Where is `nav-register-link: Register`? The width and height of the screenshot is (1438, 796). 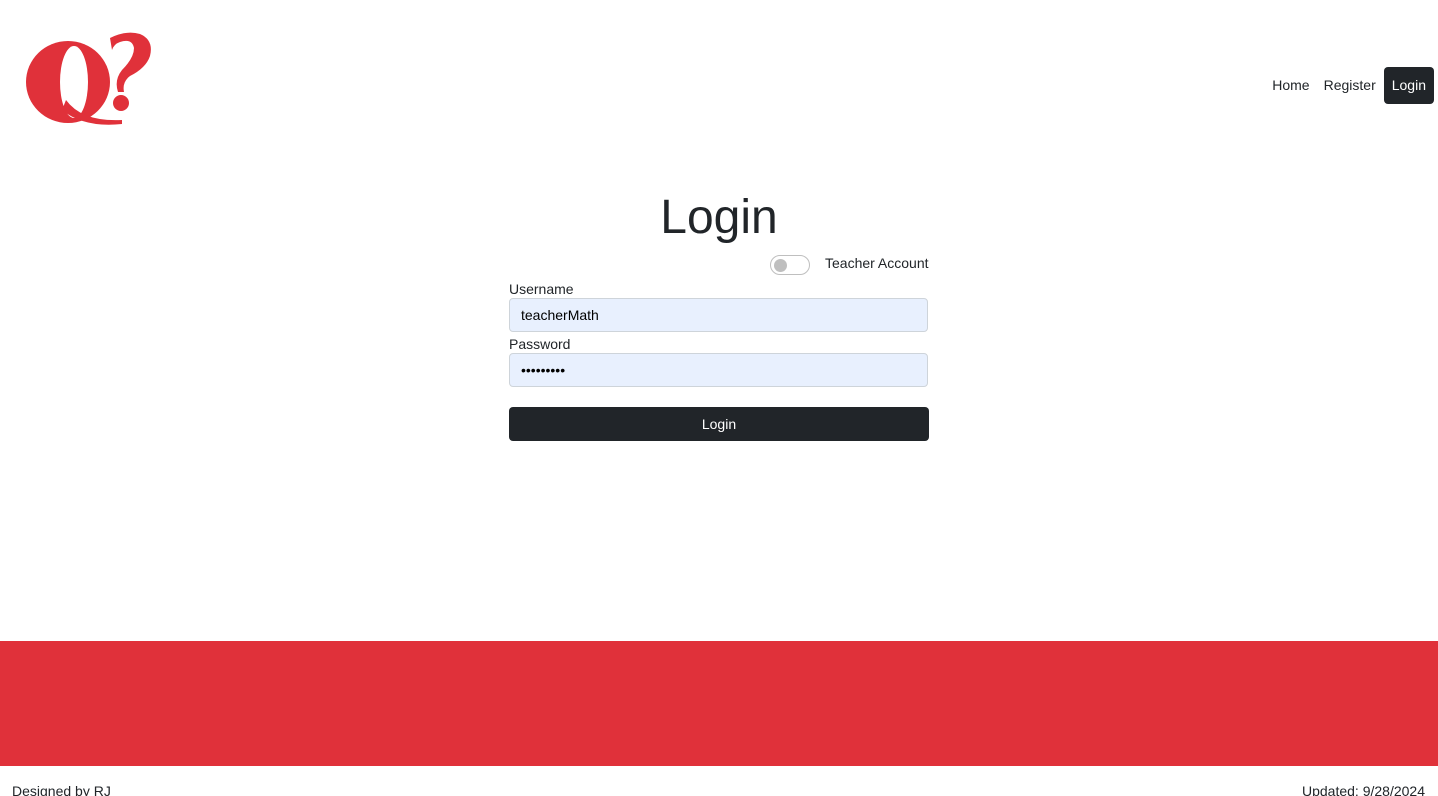
nav-register-link: Register is located at coordinates (1350, 85).